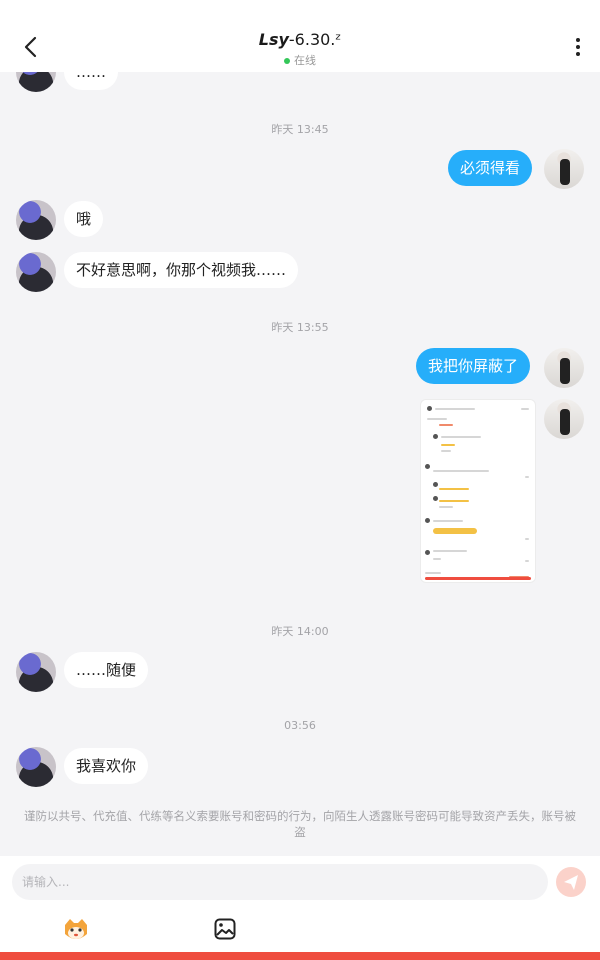 The height and width of the screenshot is (960, 600). Describe the element at coordinates (287, 61) in the screenshot. I see `online-dot` at that location.